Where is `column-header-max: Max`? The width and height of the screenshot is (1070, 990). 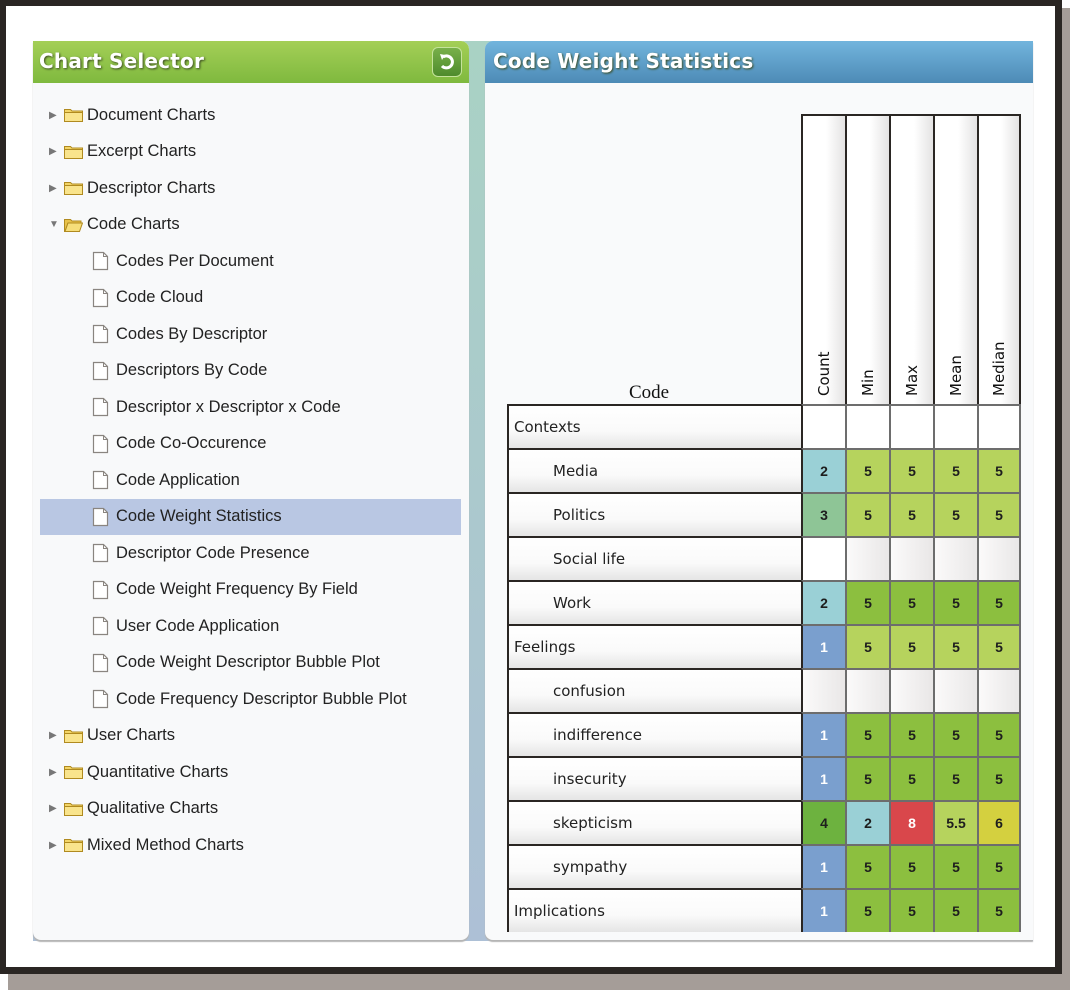
column-header-max: Max is located at coordinates (911, 260).